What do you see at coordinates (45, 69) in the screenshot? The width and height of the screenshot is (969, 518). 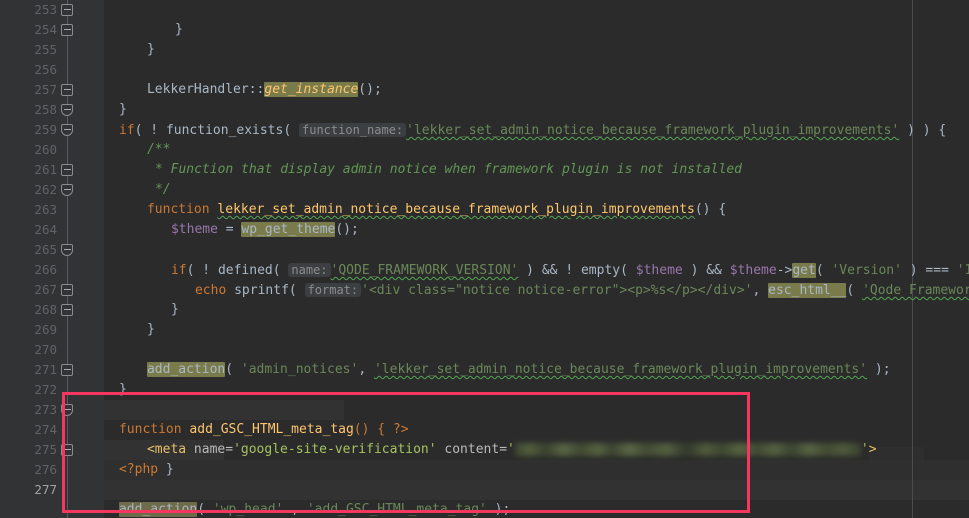 I see `line-number: 256` at bounding box center [45, 69].